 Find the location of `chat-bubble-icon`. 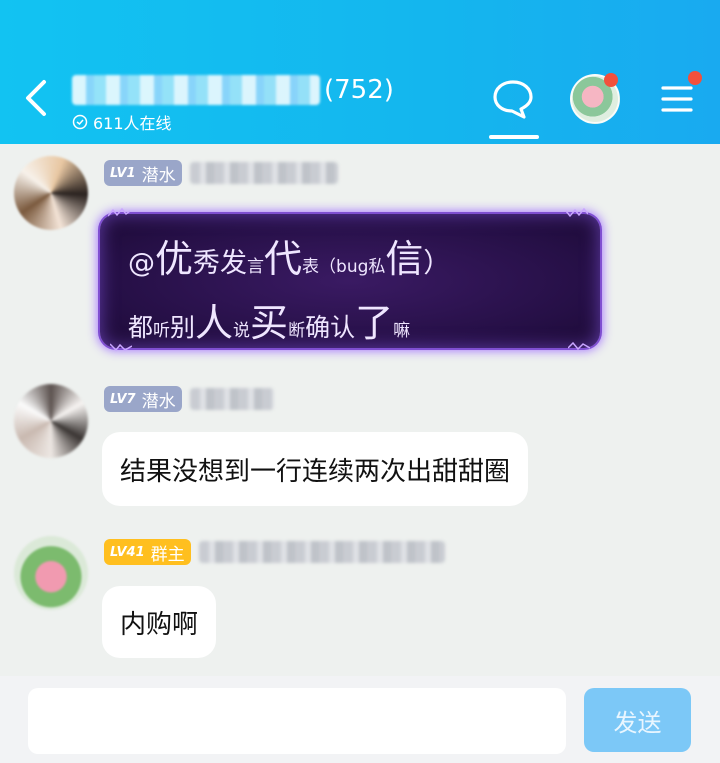

chat-bubble-icon is located at coordinates (513, 99).